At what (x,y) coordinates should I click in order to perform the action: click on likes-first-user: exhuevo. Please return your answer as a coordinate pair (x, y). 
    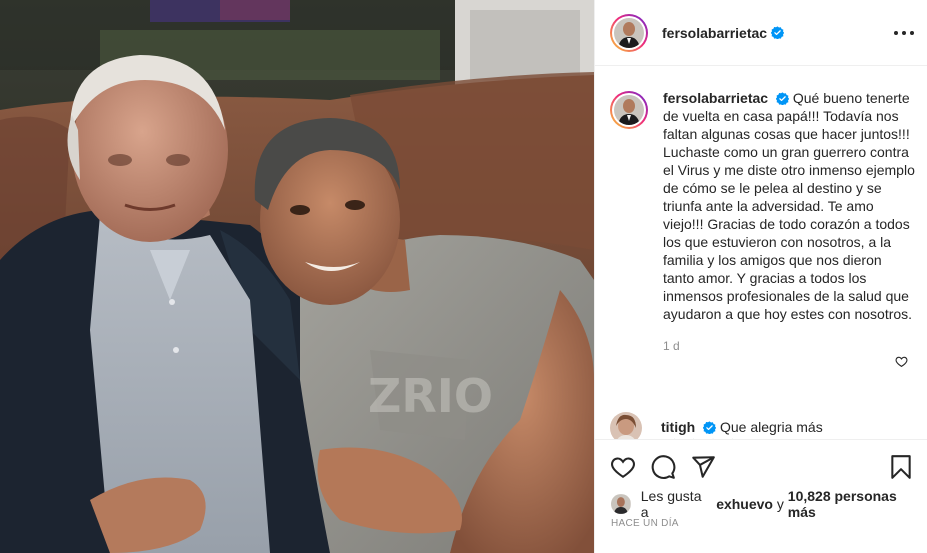
    Looking at the image, I should click on (744, 504).